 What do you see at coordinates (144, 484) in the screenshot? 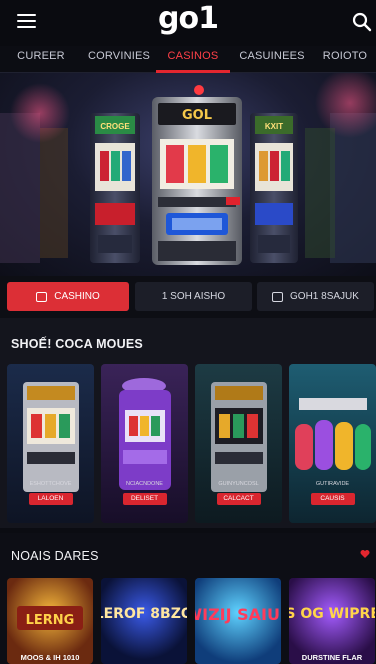
I see `game-card-label: NCIACNDONE` at bounding box center [144, 484].